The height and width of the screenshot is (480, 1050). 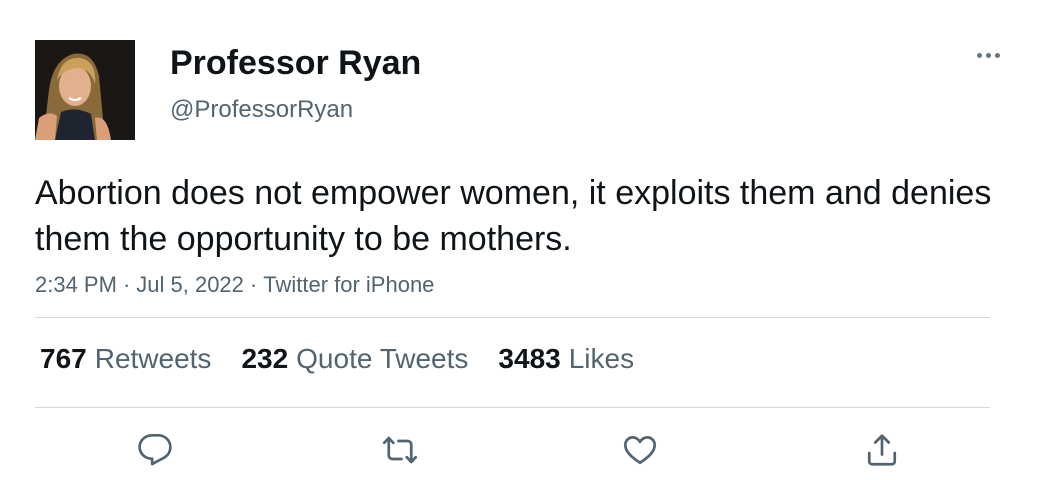 I want to click on retweet-button, so click(x=400, y=450).